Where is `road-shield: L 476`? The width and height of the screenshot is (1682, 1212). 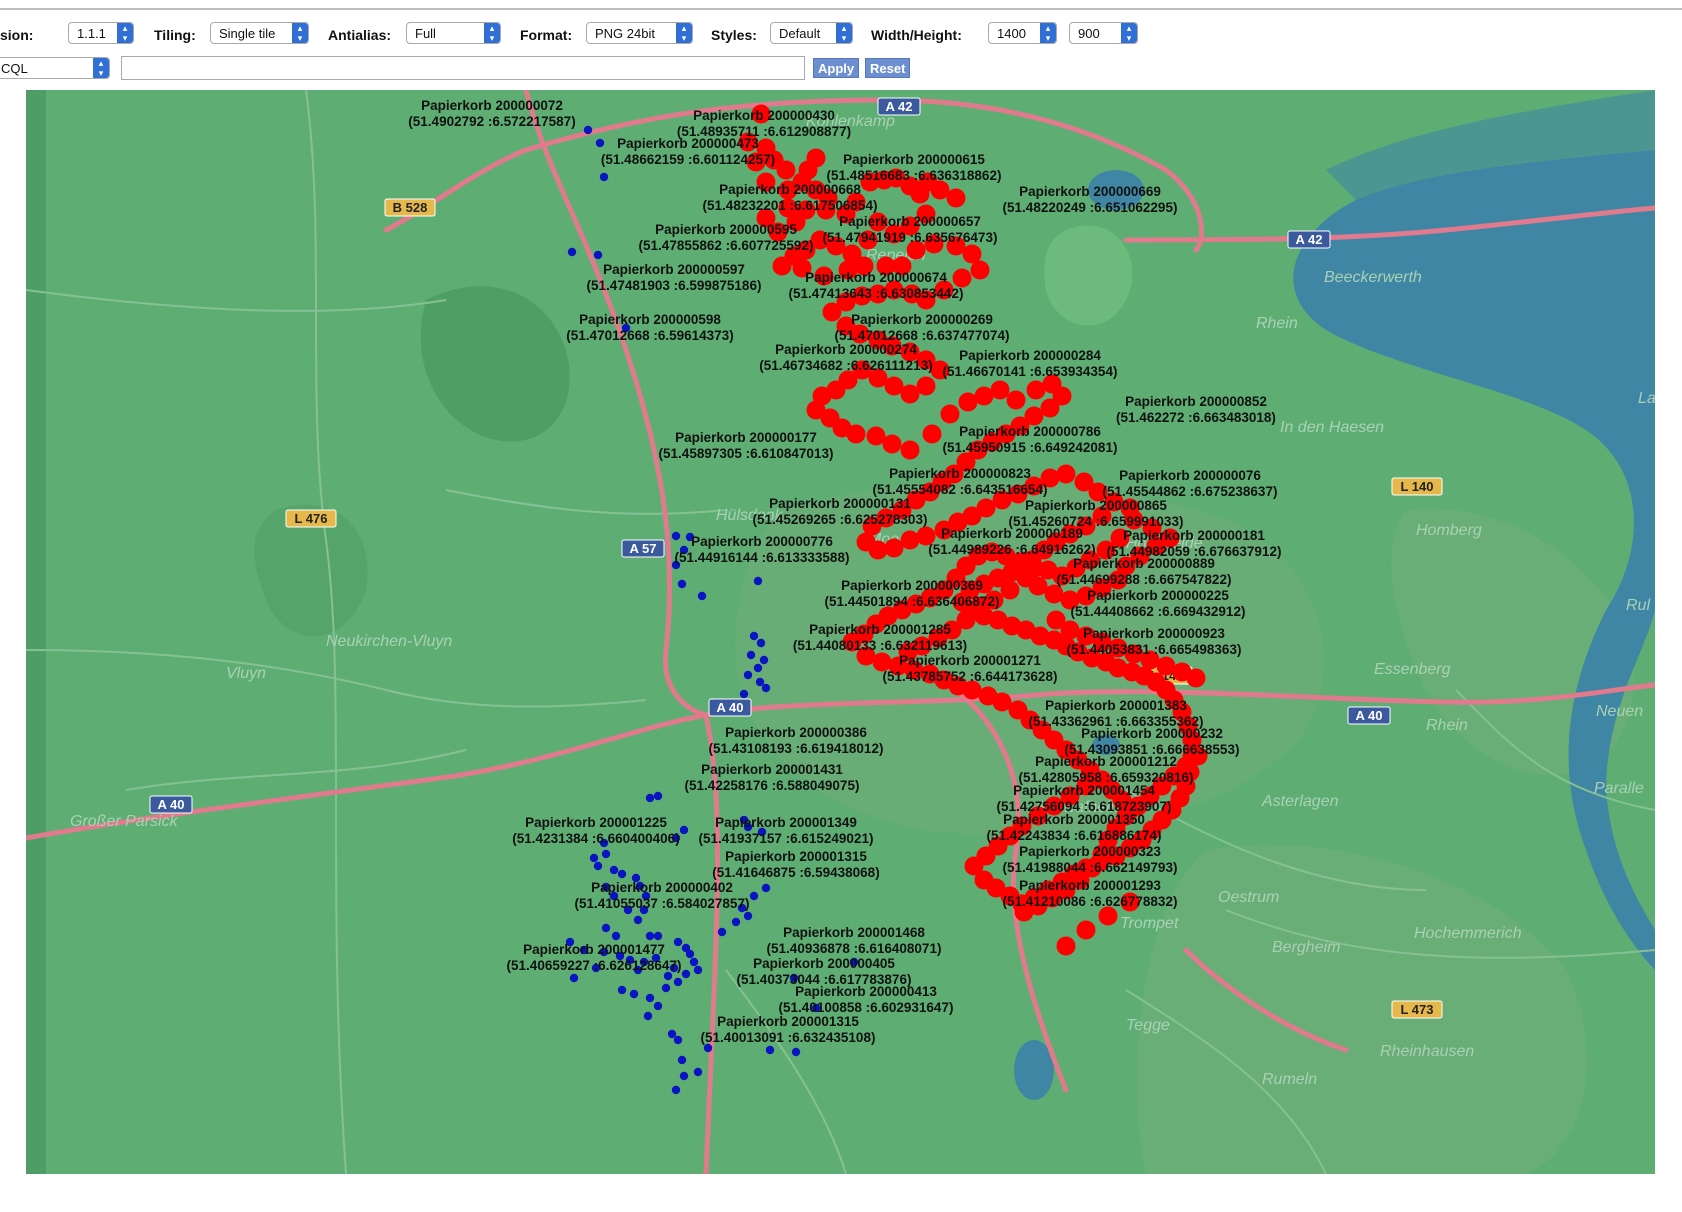 road-shield: L 476 is located at coordinates (311, 518).